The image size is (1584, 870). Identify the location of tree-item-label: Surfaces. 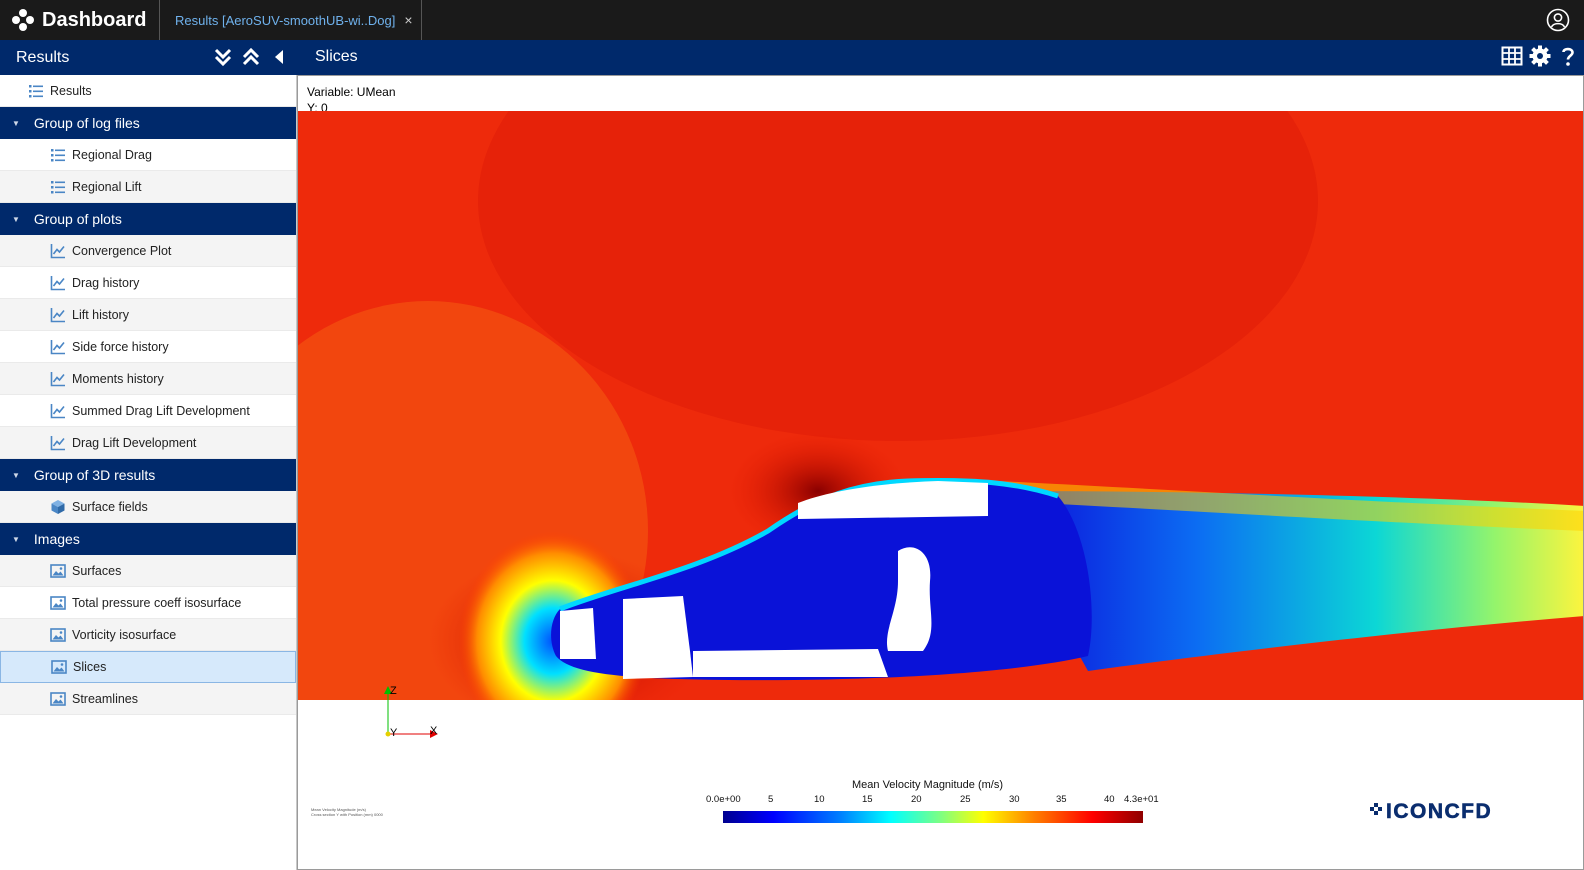
(97, 570).